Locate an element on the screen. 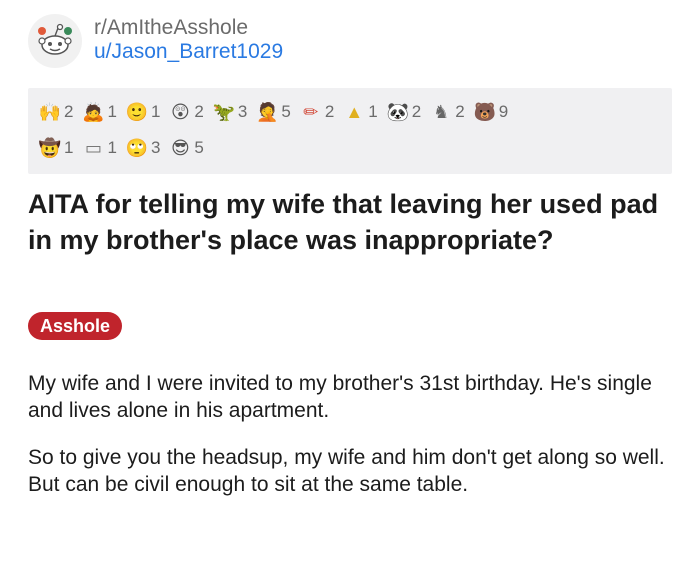  award-count: 9 is located at coordinates (503, 111).